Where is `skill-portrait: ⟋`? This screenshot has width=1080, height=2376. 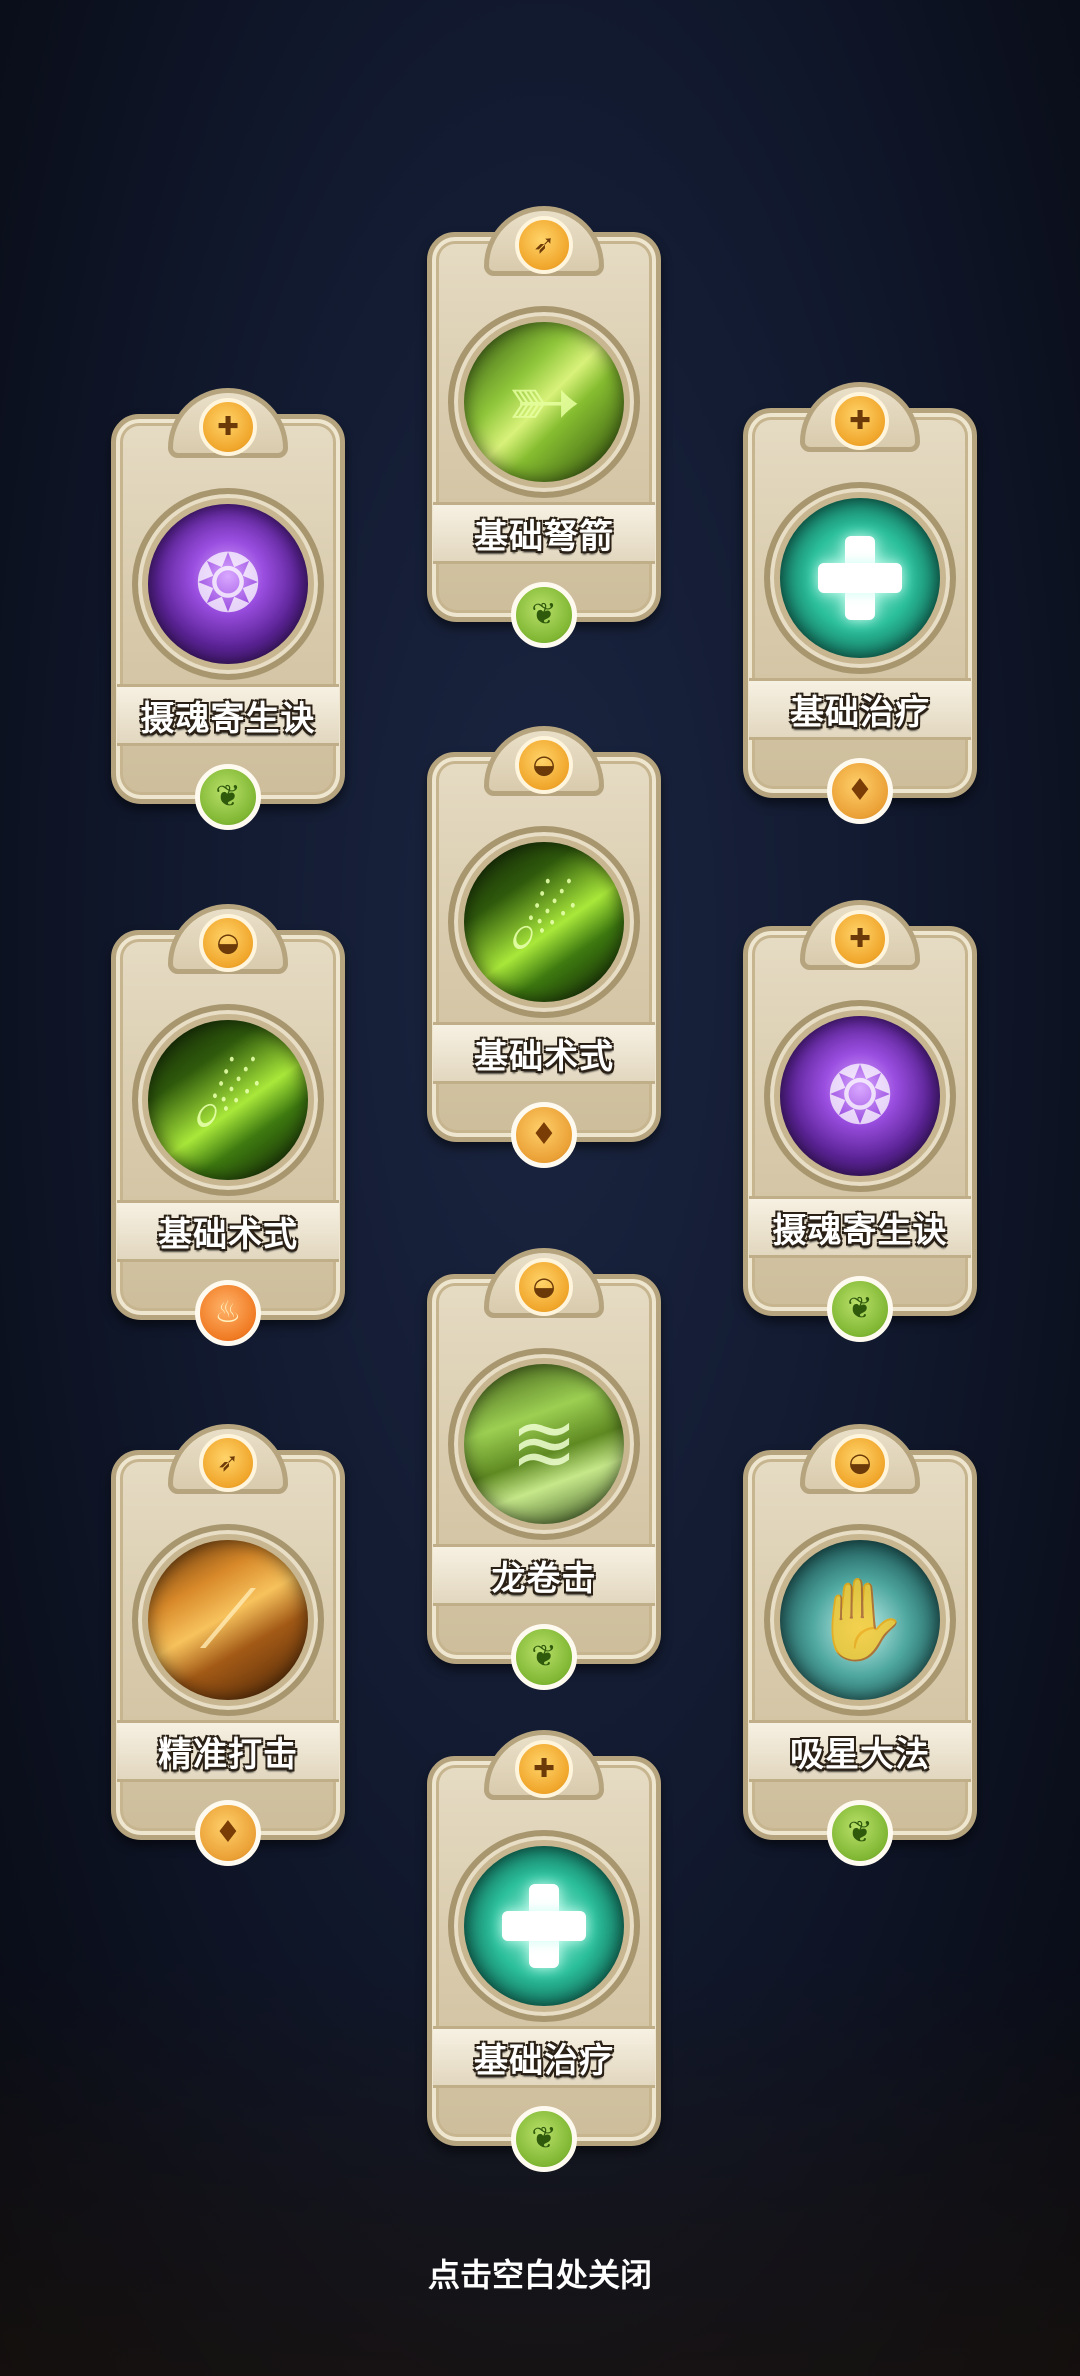 skill-portrait: ⟋ is located at coordinates (228, 1620).